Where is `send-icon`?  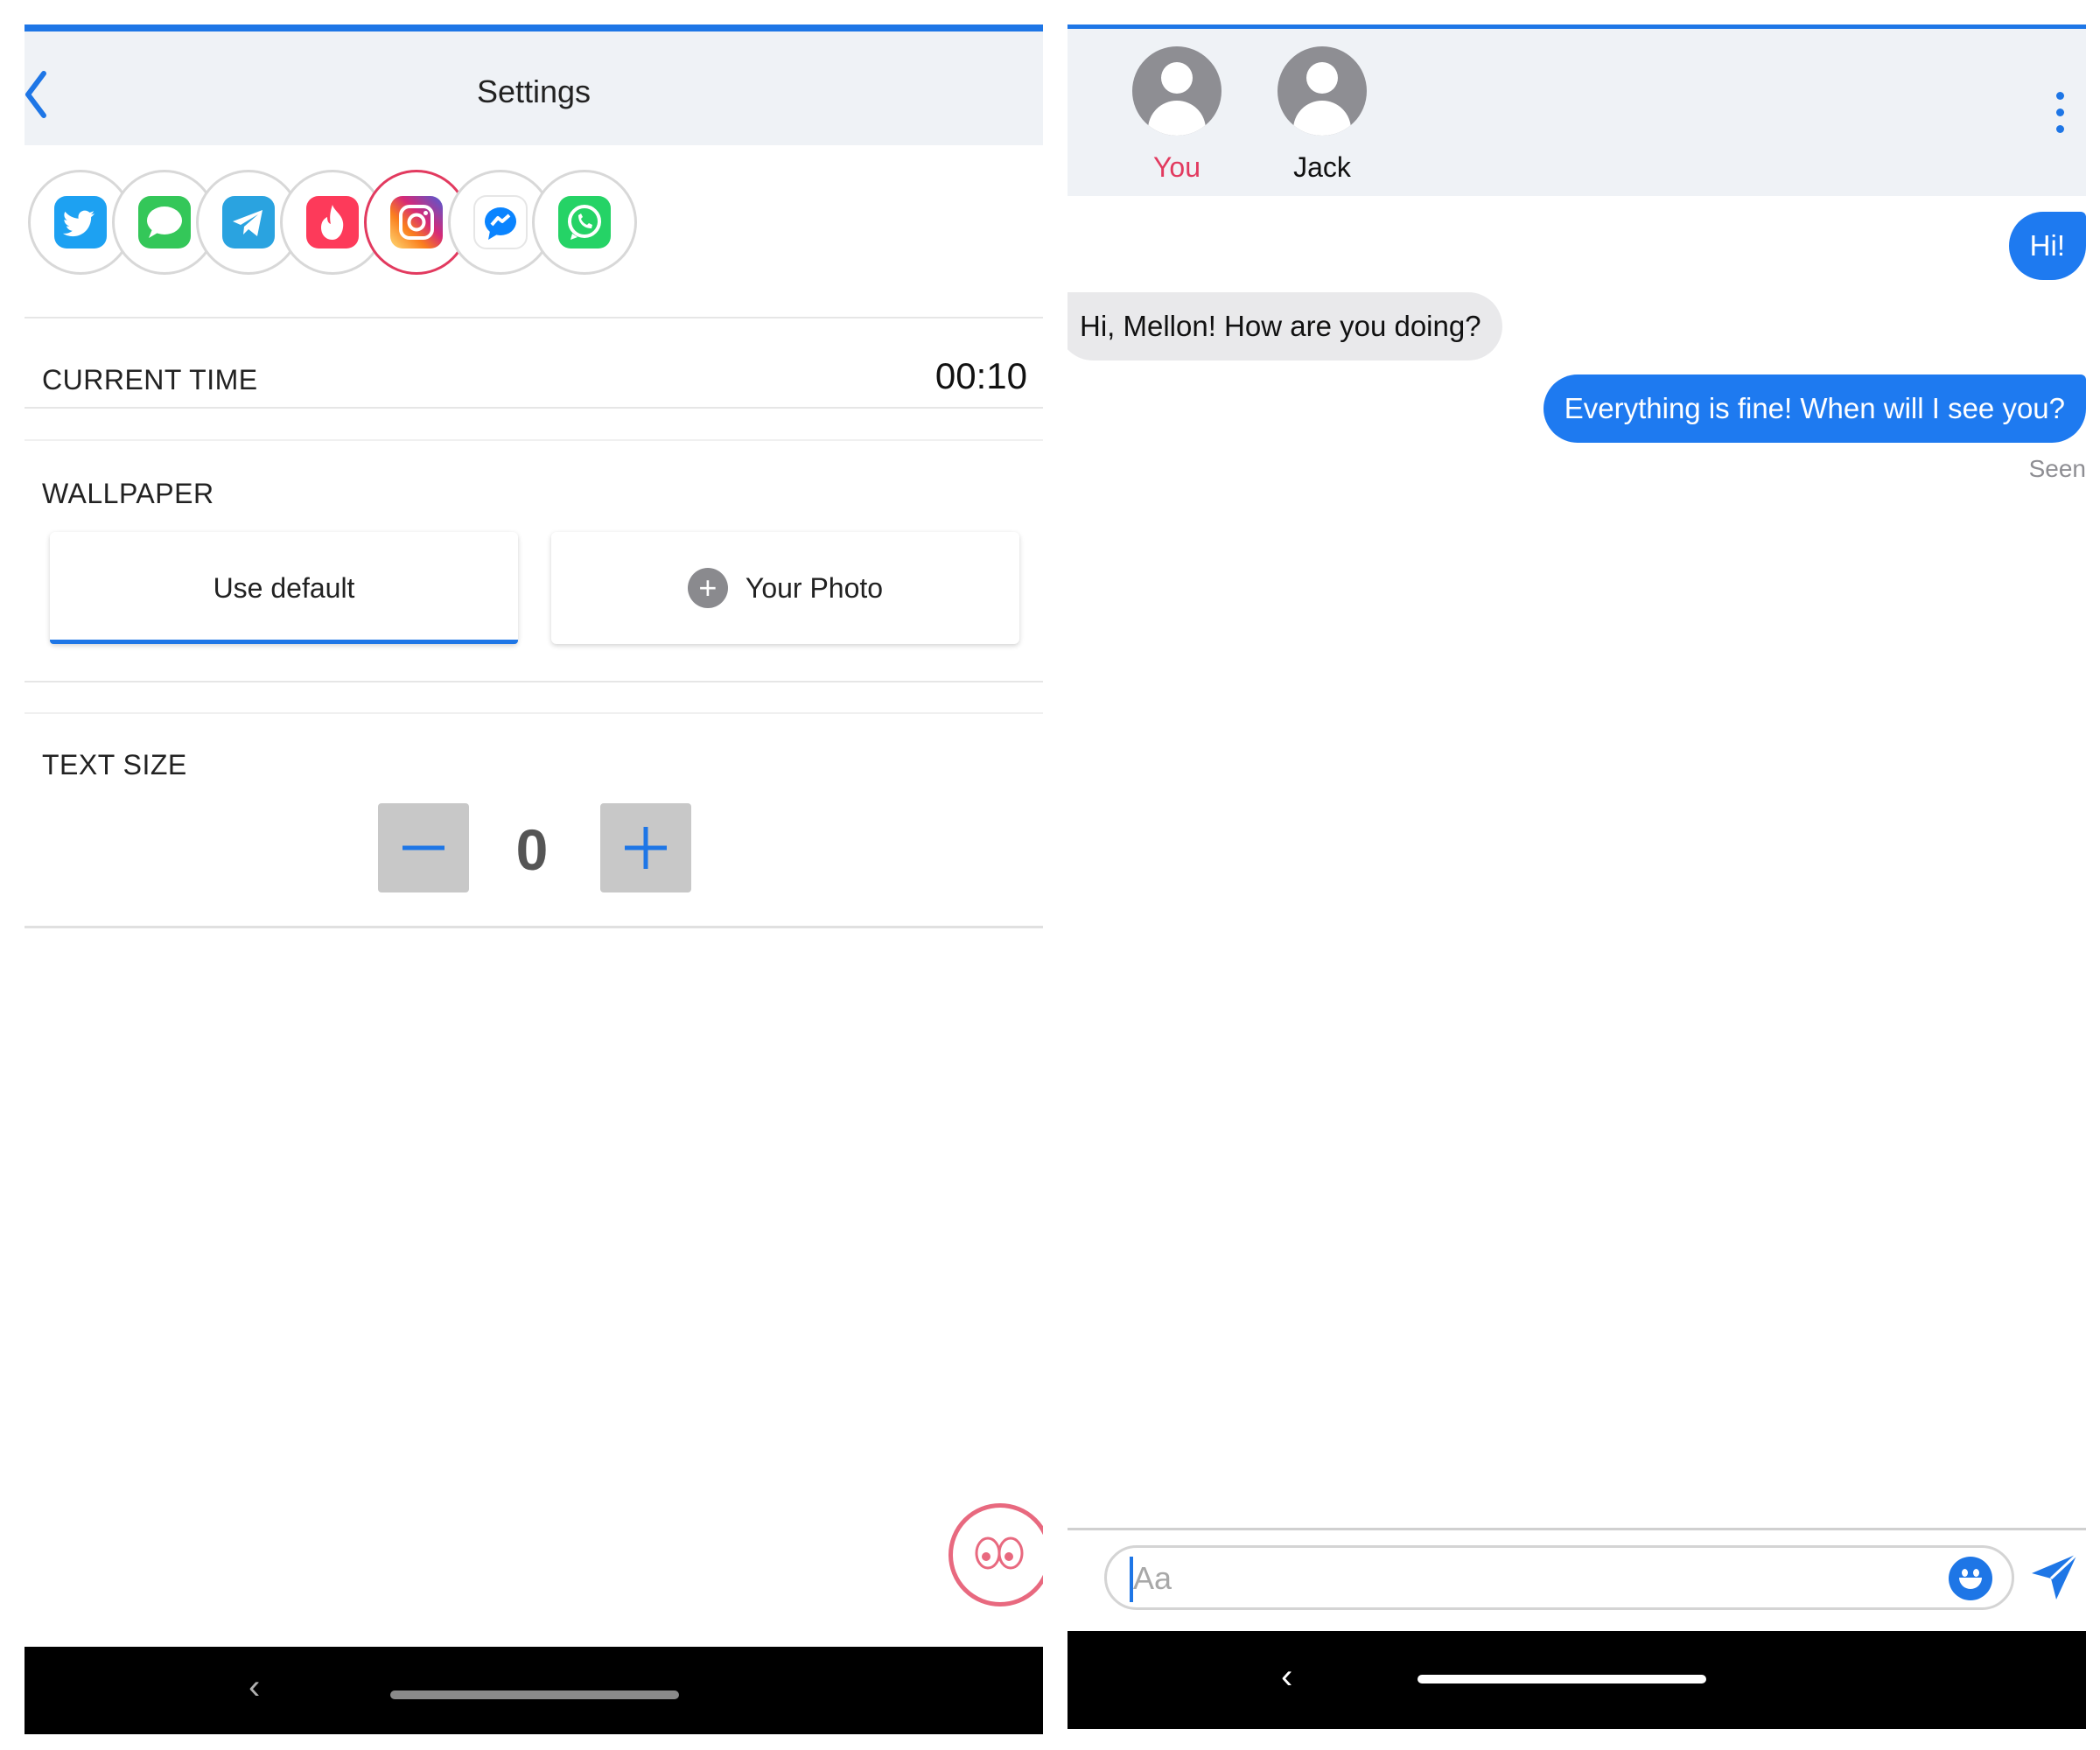
send-icon is located at coordinates (2054, 1576).